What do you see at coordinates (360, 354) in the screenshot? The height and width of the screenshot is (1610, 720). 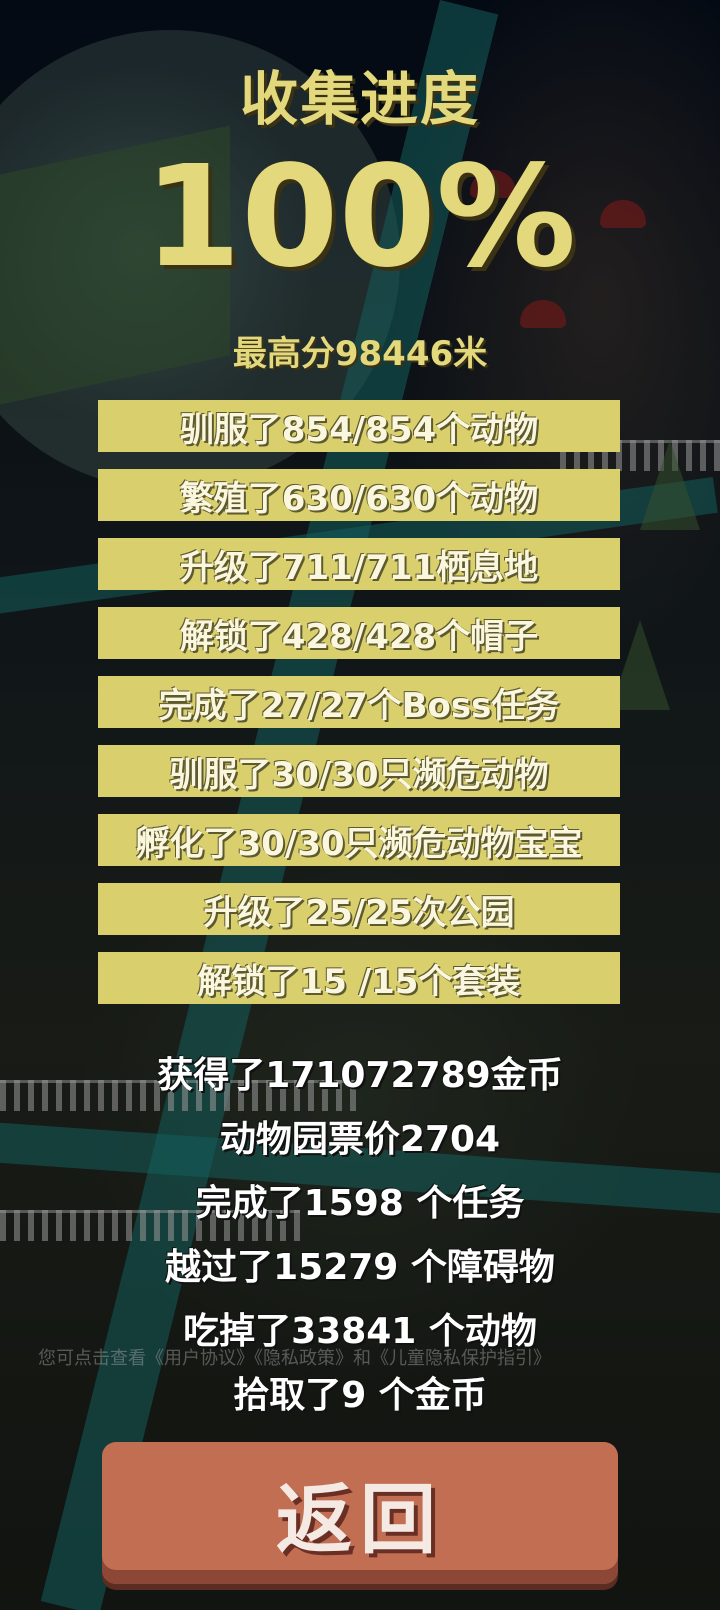 I see `high-score: 最高分98446米` at bounding box center [360, 354].